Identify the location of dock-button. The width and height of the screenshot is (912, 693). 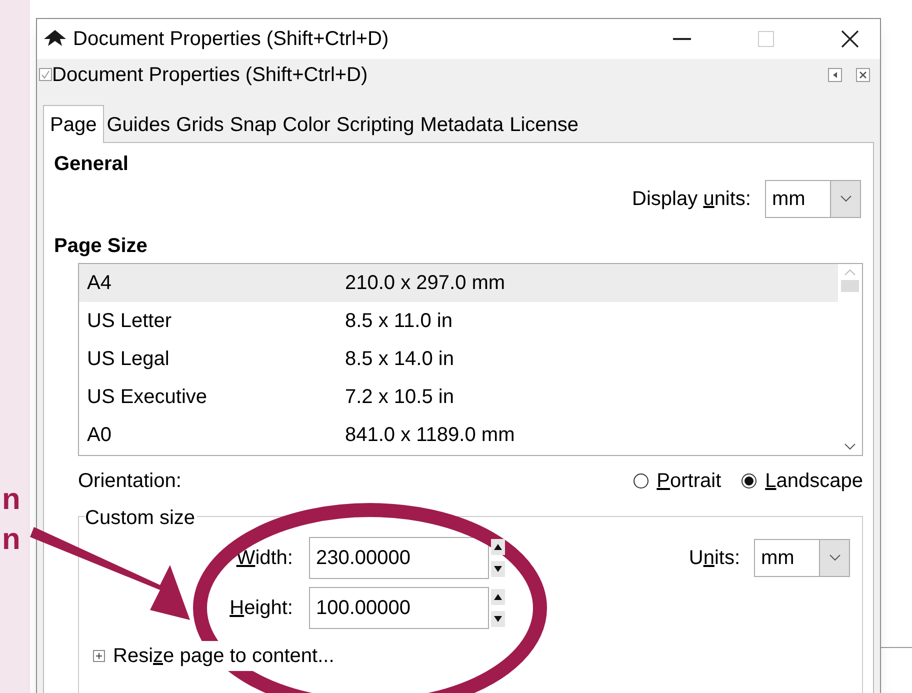
(835, 75).